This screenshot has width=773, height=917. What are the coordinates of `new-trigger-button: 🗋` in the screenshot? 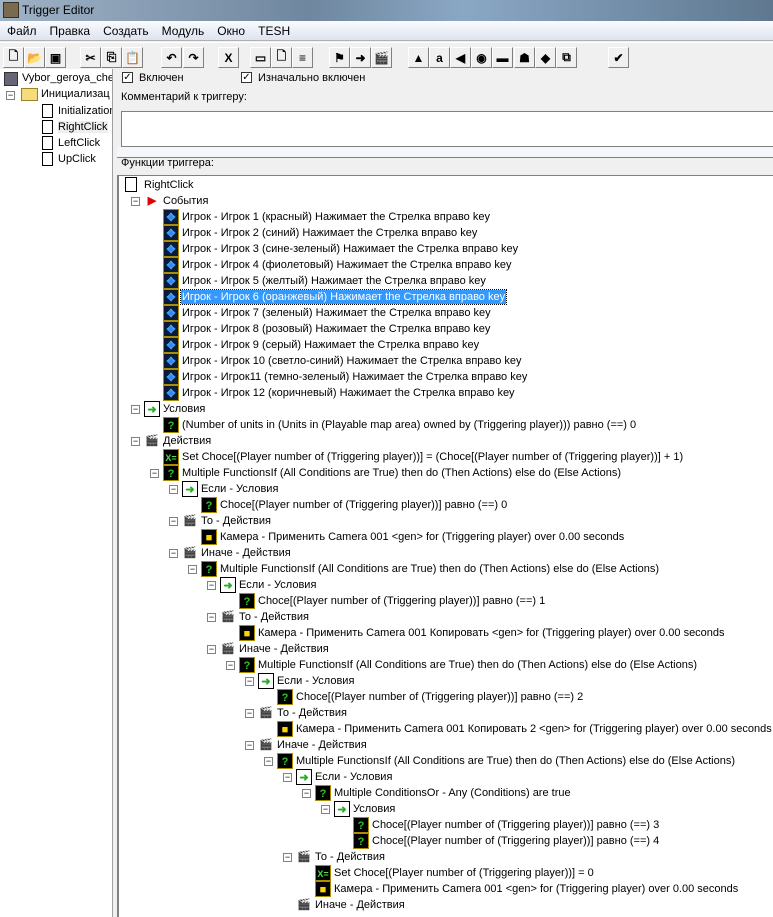 It's located at (281, 57).